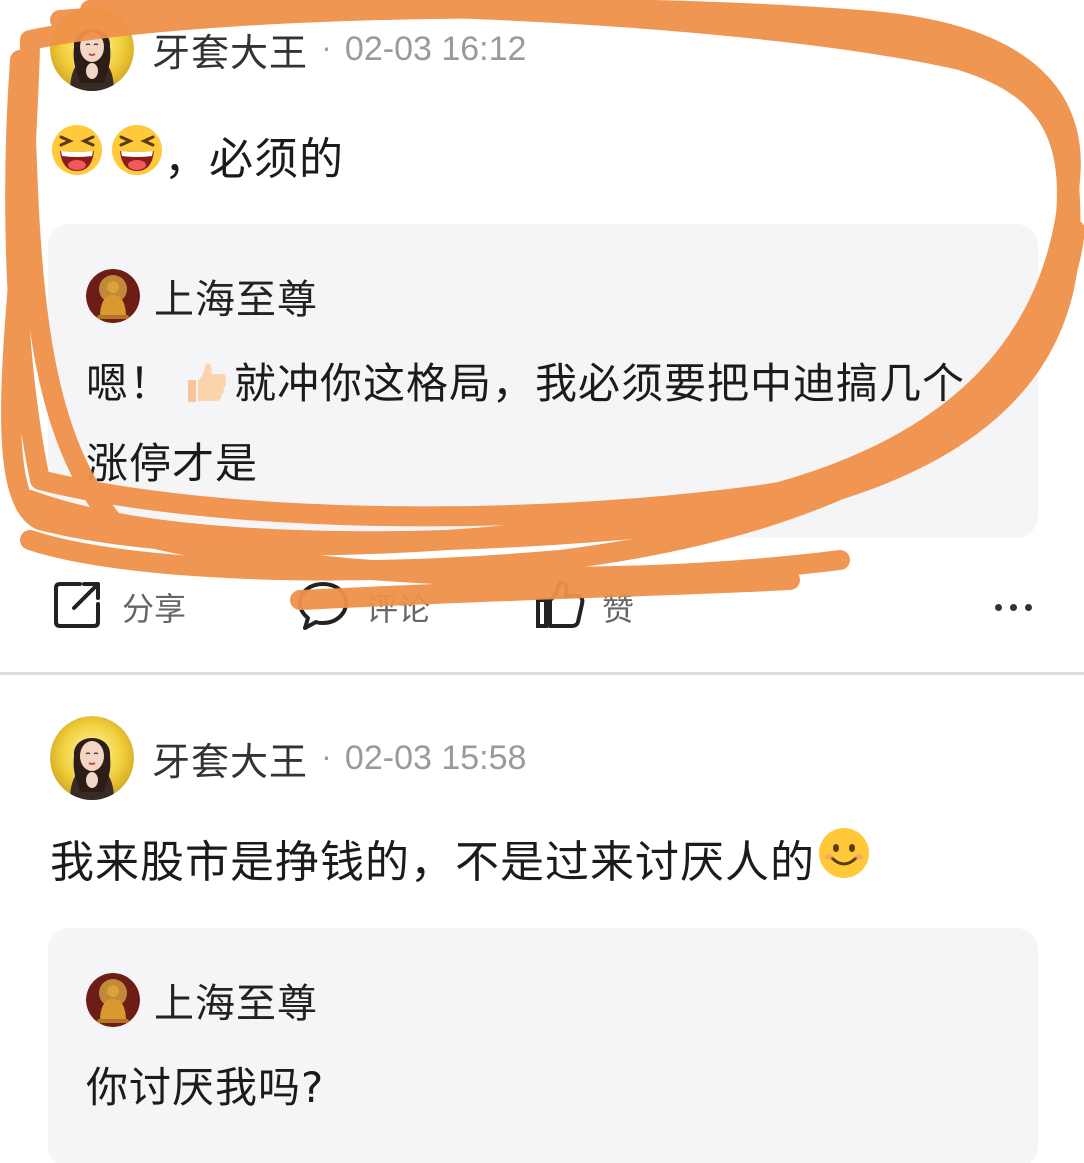 The image size is (1084, 1163). I want to click on more-options-button, so click(1013, 607).